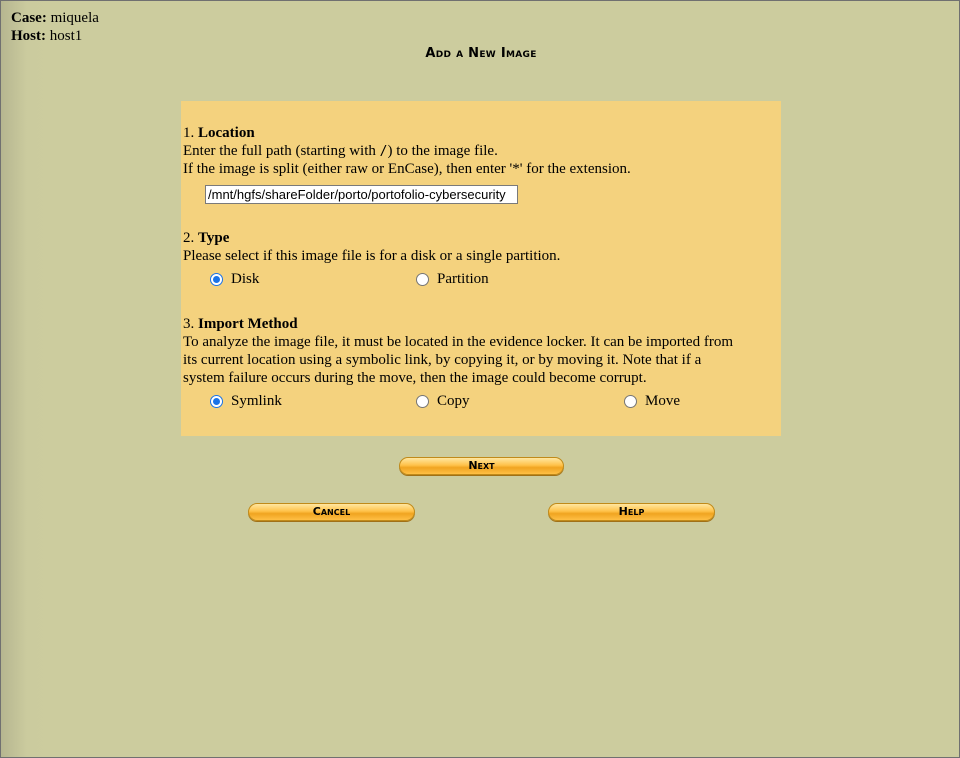 The height and width of the screenshot is (758, 960). I want to click on disk-radio, so click(216, 279).